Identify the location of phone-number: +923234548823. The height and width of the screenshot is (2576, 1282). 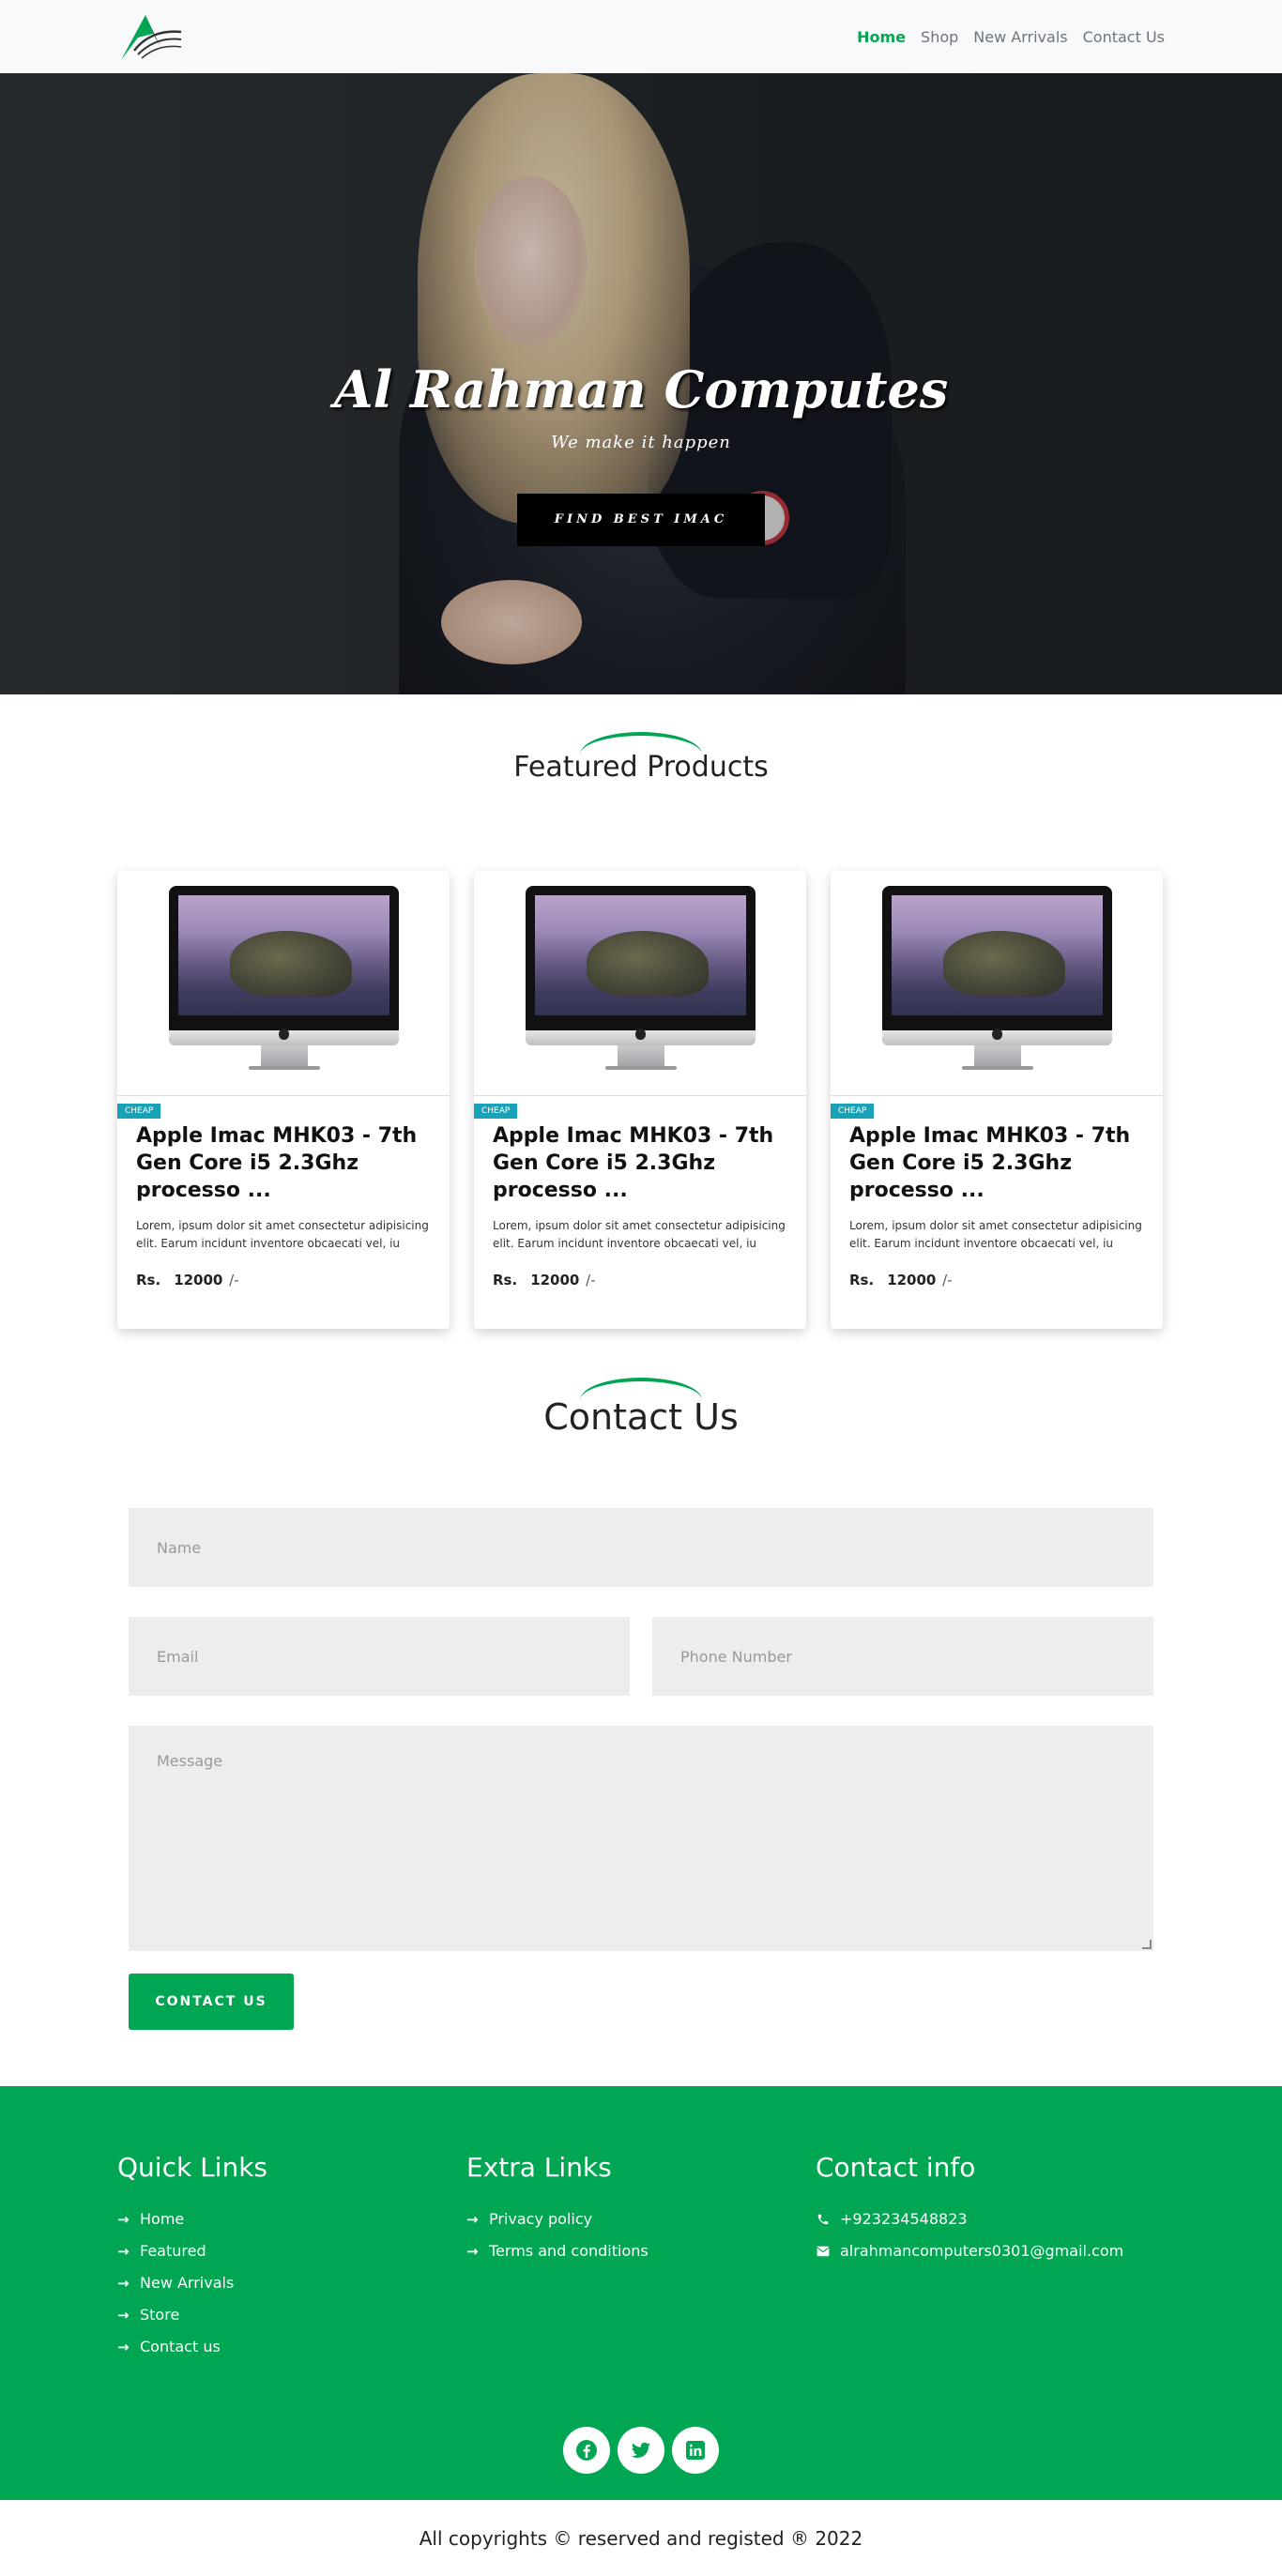
(904, 2219).